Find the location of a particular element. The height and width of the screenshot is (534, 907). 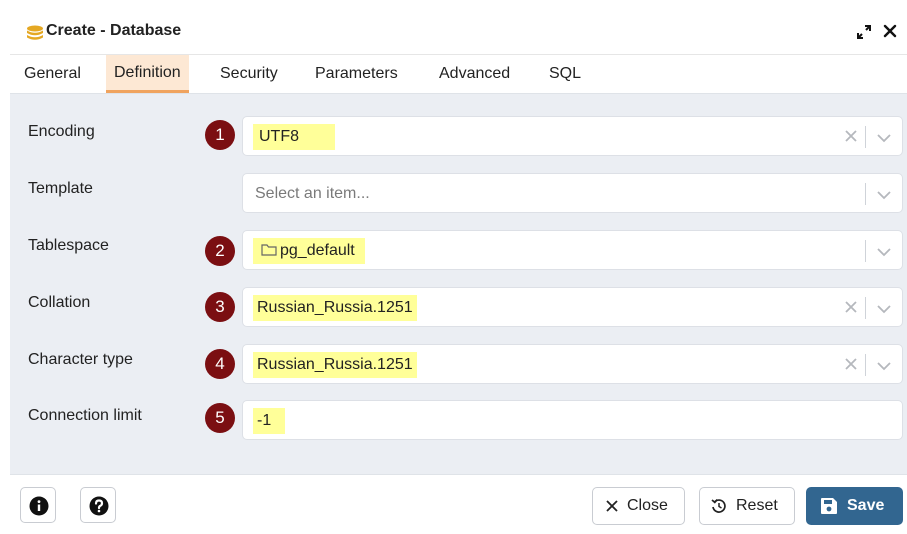

folder-icon is located at coordinates (269, 250).